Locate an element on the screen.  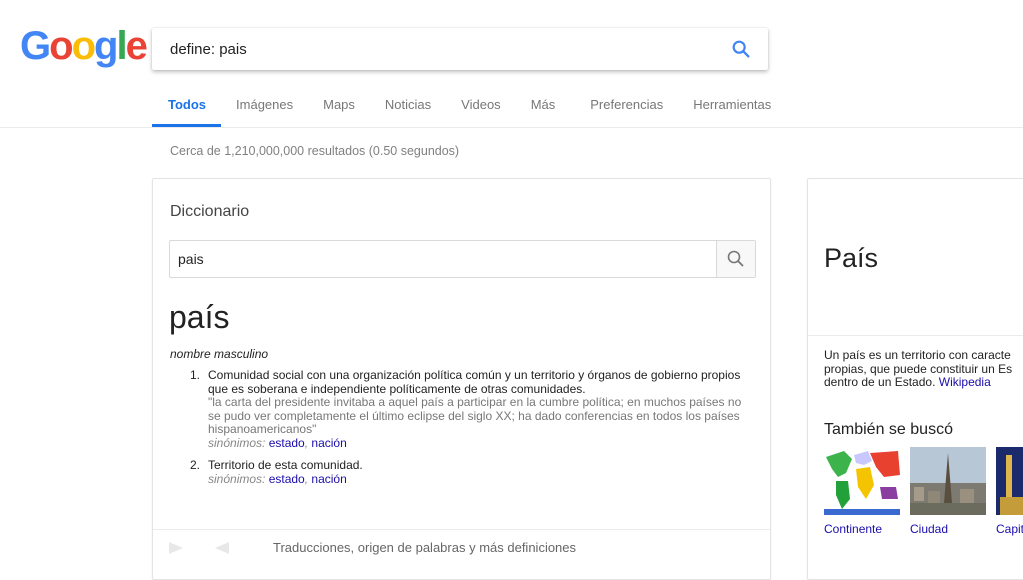
tab-maps: Maps is located at coordinates (339, 112).